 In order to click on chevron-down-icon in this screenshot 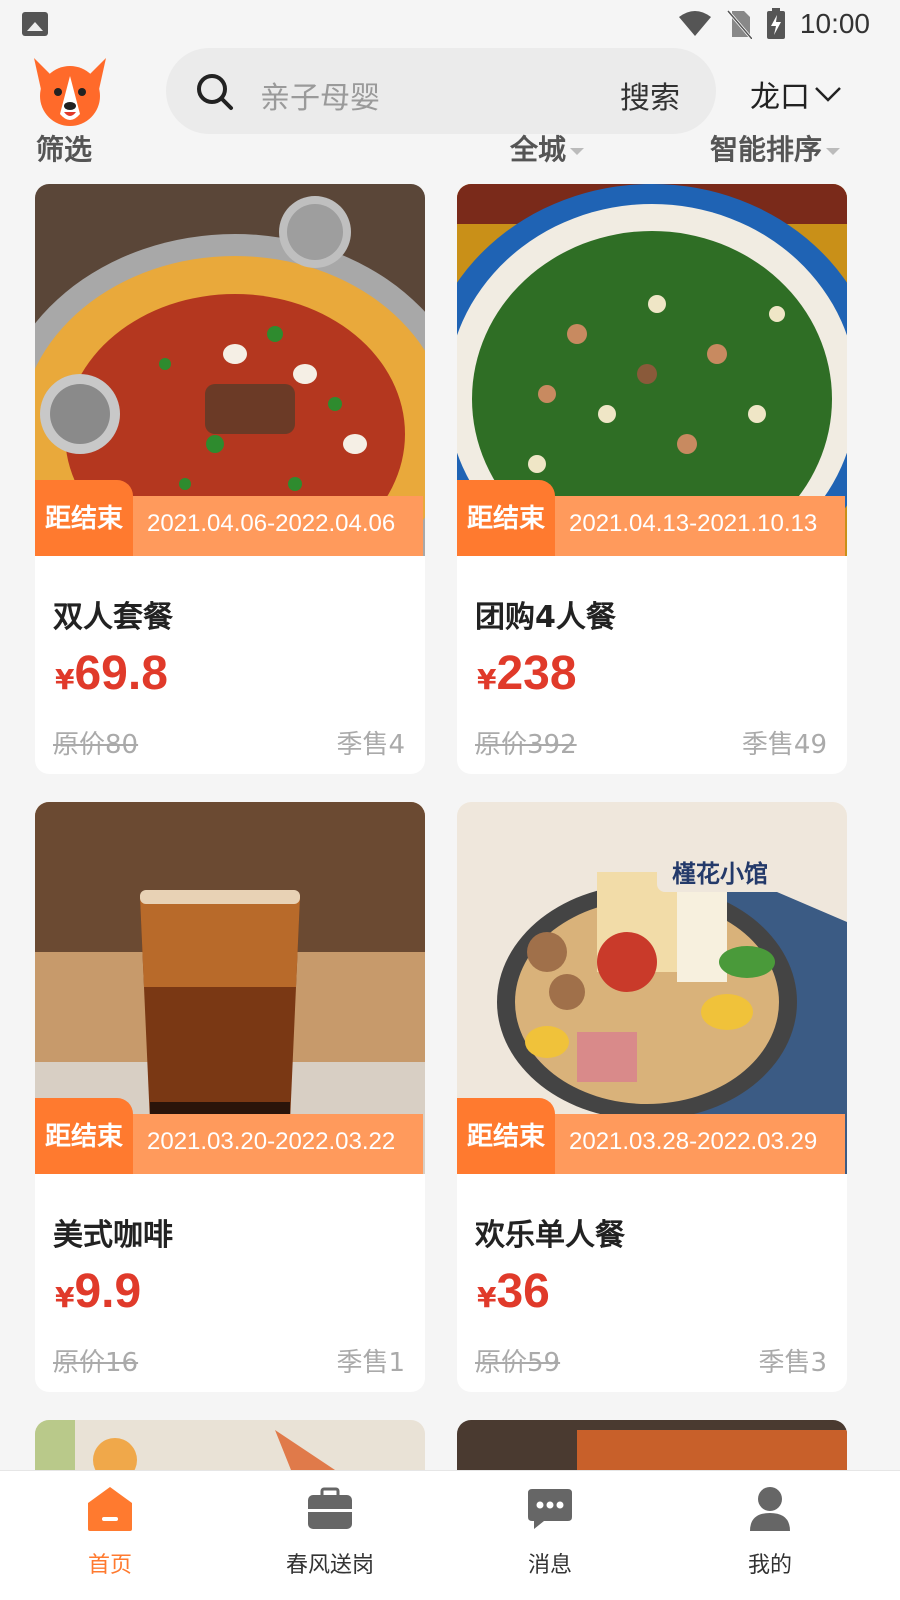, I will do `click(828, 94)`.